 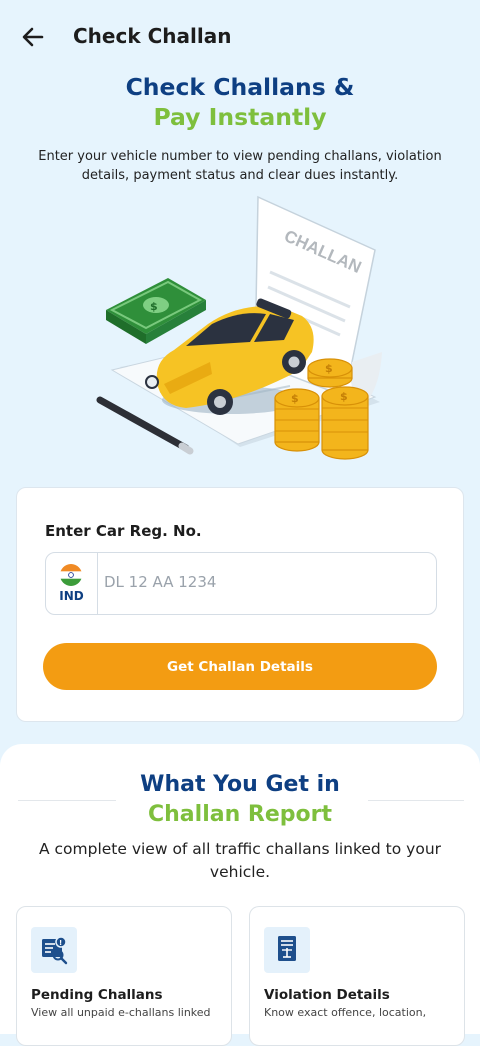 I want to click on hero-title-line1: Check Challans &, so click(x=240, y=87).